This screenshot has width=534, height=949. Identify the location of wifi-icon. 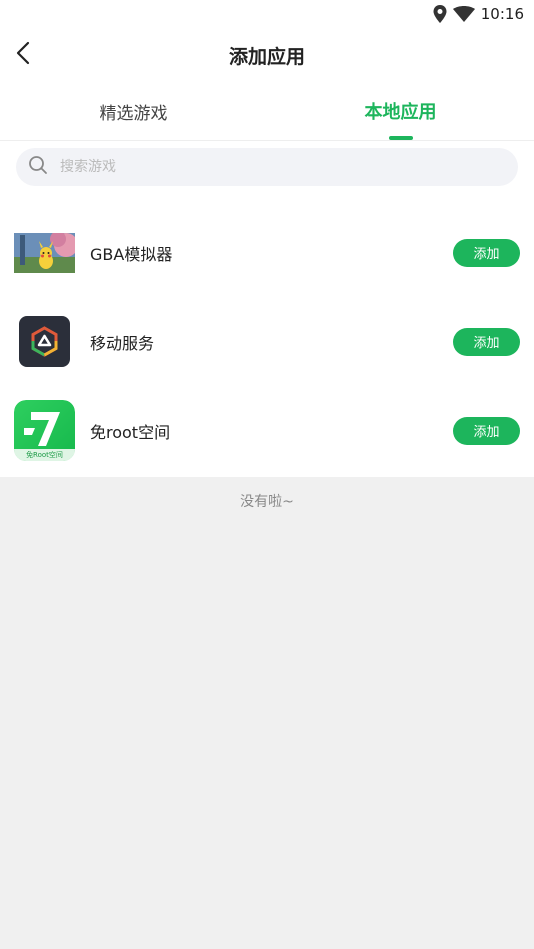
(463, 14).